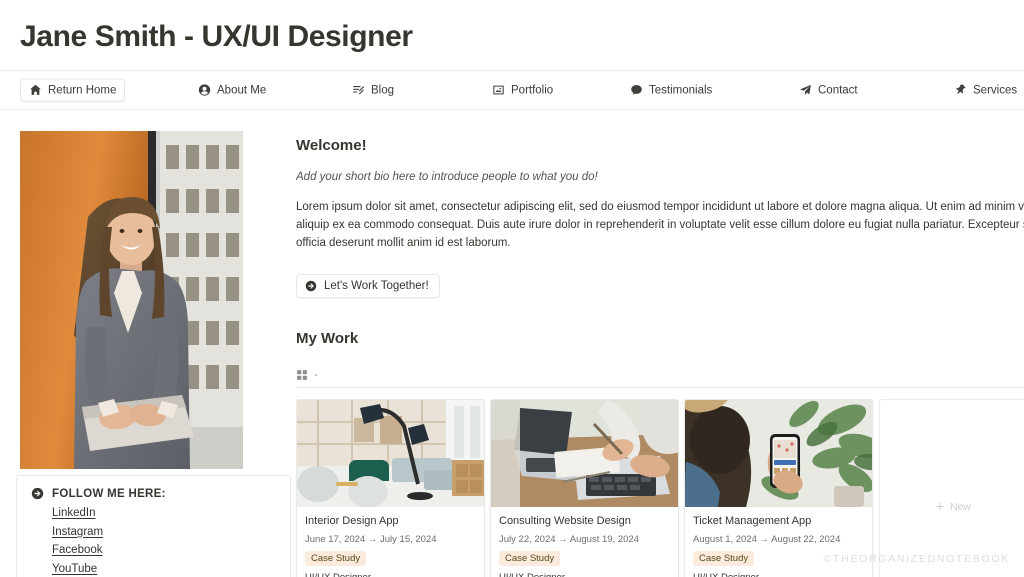 This screenshot has width=1024, height=577. Describe the element at coordinates (995, 90) in the screenshot. I see `nav-item-label: Services` at that location.